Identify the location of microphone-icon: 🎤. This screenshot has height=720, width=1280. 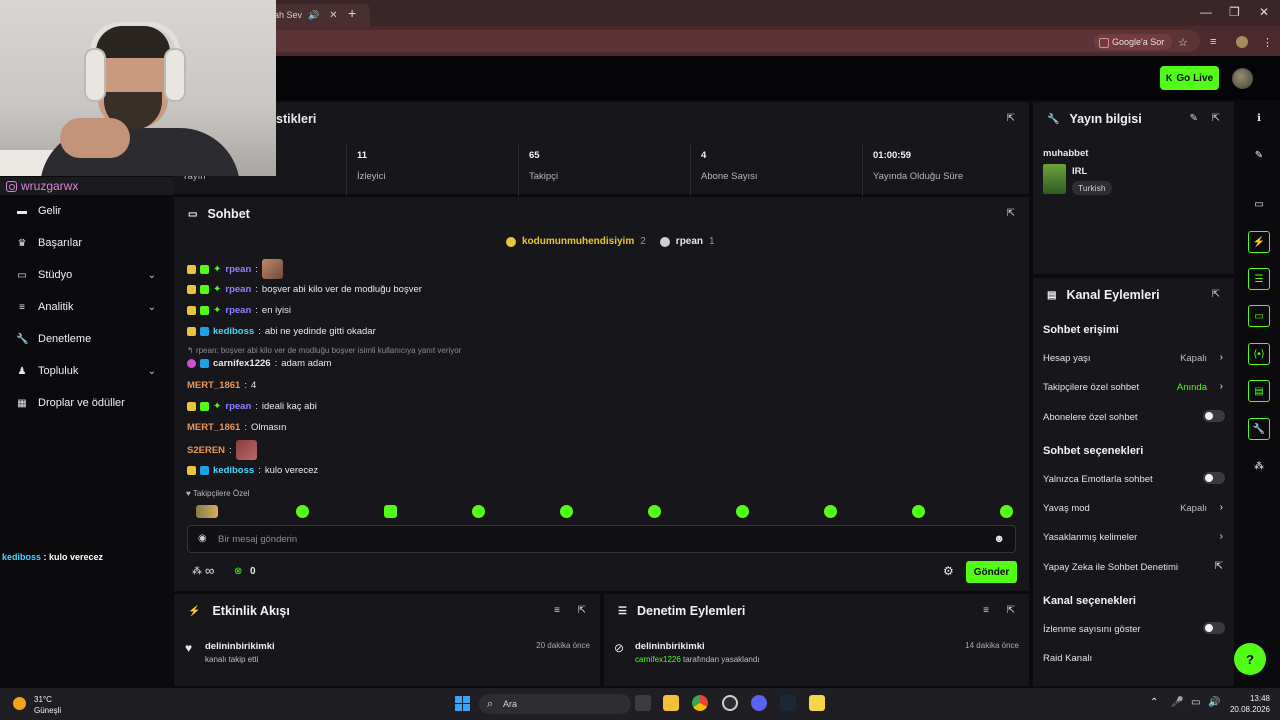
(1177, 702).